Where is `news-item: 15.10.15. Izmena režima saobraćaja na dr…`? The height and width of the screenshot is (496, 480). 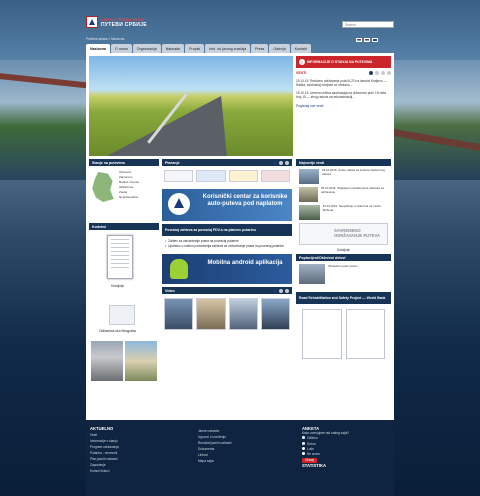
news-item: 15.10.15. Izmena režima saobraćaja na dr… is located at coordinates (343, 95).